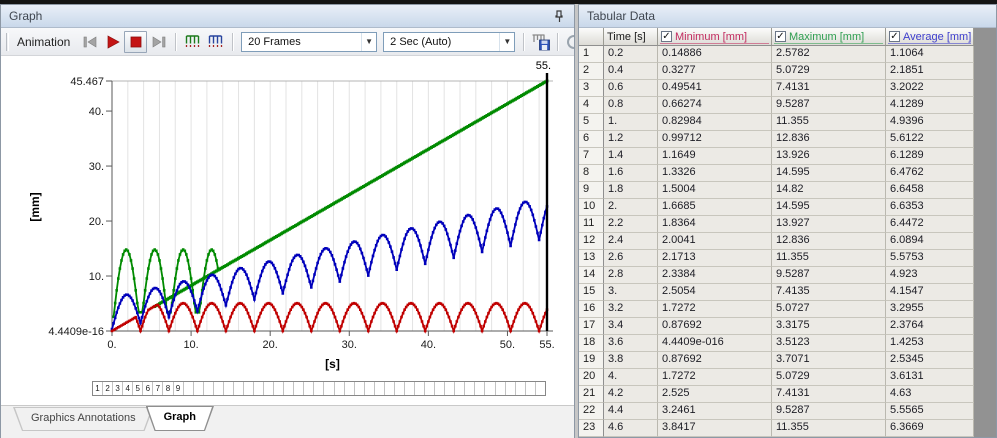  I want to click on data-cell: 5.5565, so click(930, 411).